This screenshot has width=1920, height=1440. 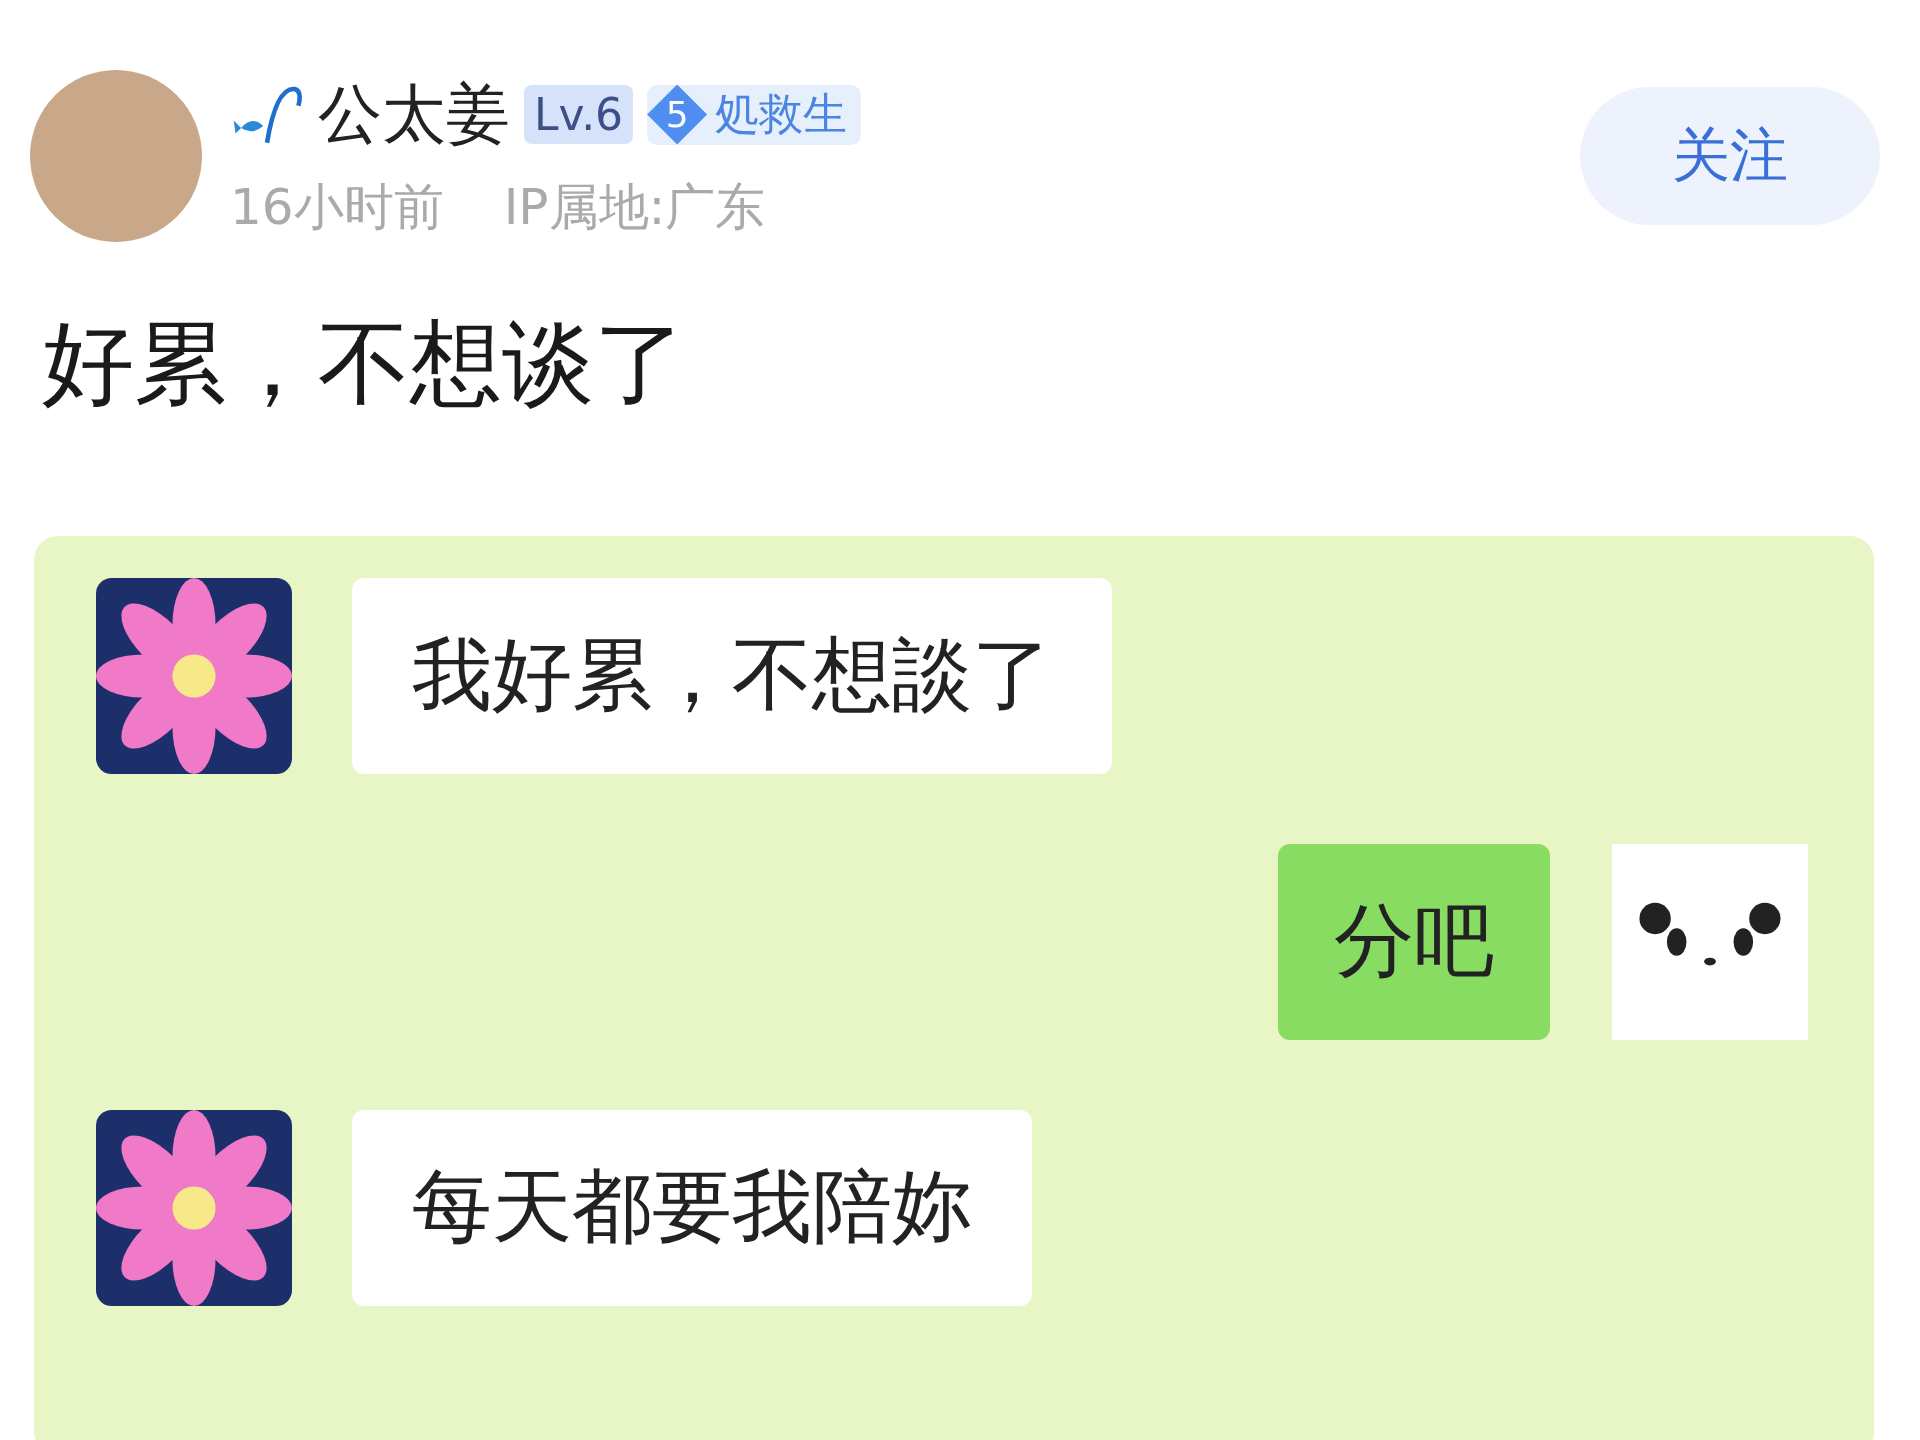 What do you see at coordinates (337, 207) in the screenshot?
I see `post-time: 16小时前` at bounding box center [337, 207].